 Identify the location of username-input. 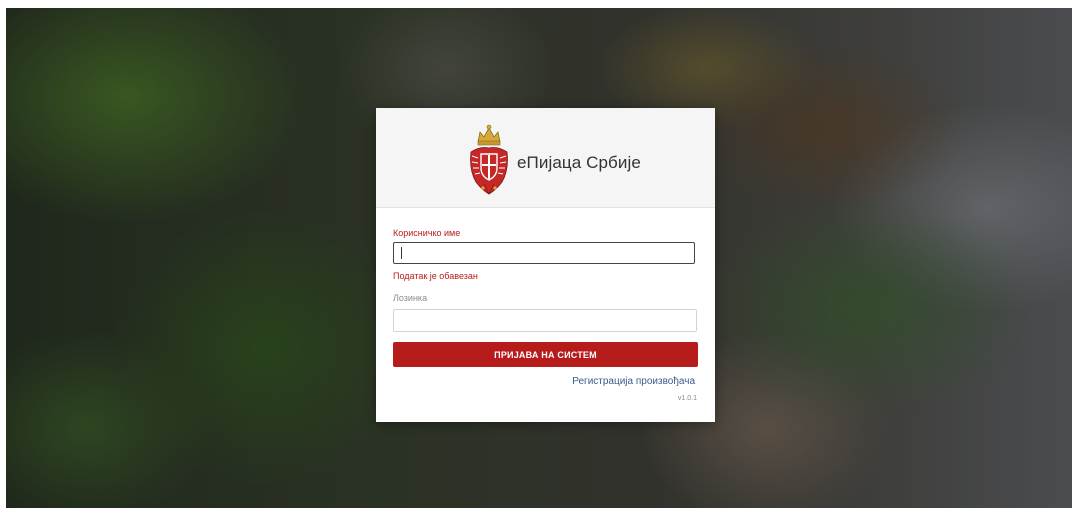
(544, 253).